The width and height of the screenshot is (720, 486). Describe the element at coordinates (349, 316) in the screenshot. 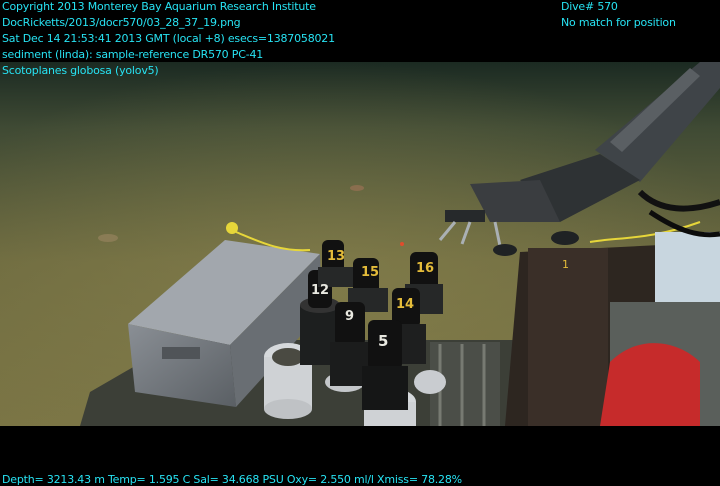

I see `tube-label: 9` at that location.